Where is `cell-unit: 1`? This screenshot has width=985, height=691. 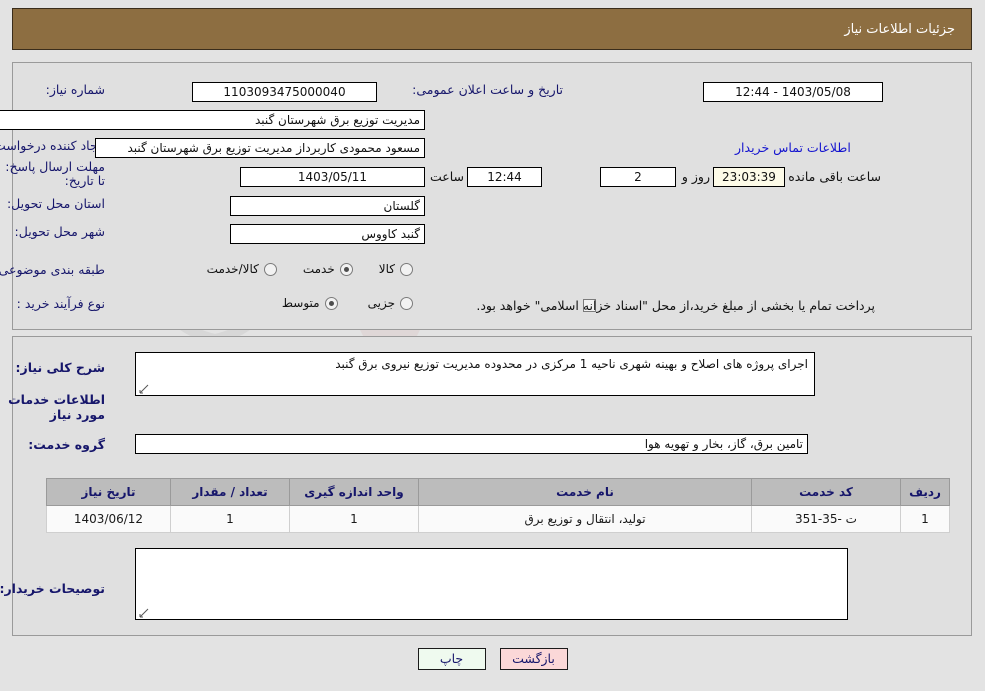 cell-unit: 1 is located at coordinates (354, 519).